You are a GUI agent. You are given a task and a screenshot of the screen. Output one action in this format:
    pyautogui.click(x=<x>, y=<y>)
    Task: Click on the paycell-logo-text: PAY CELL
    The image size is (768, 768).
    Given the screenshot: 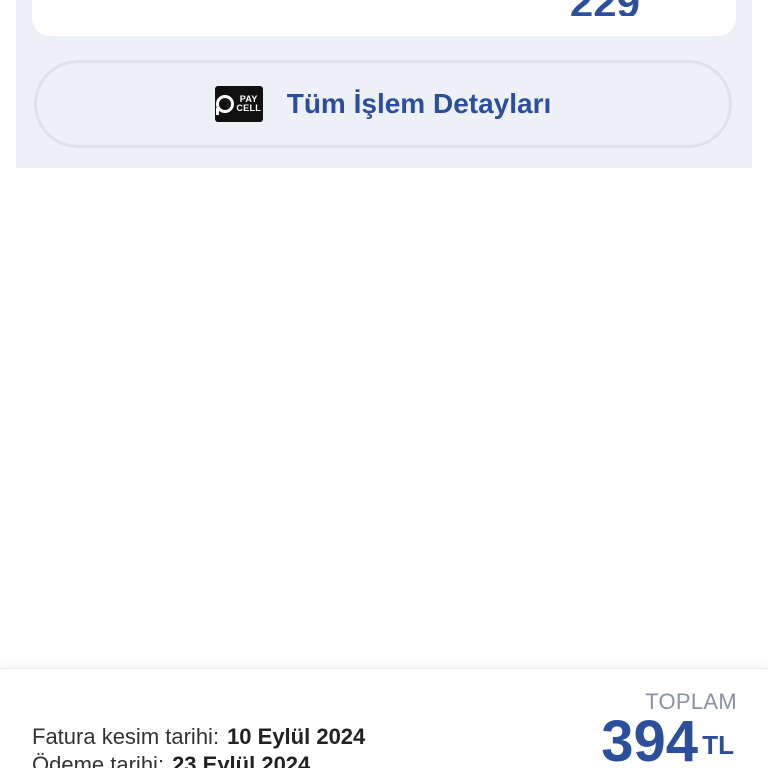 What is the action you would take?
    pyautogui.click(x=248, y=104)
    